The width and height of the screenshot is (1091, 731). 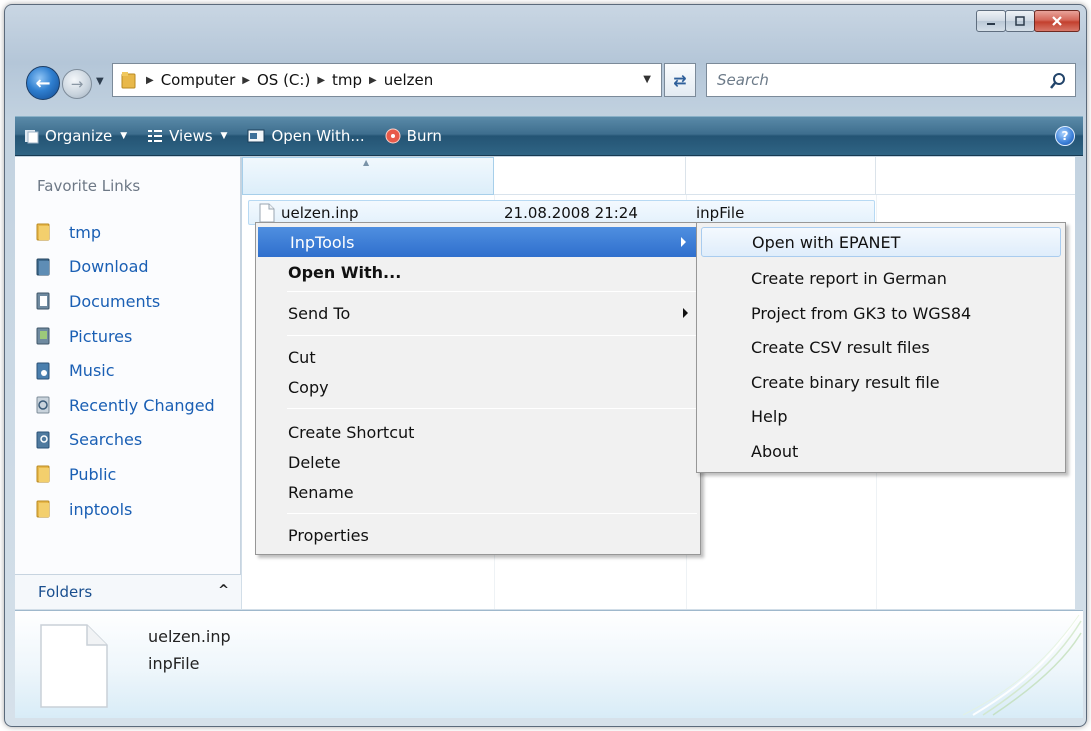 I want to click on forward-button: →, so click(x=77, y=84).